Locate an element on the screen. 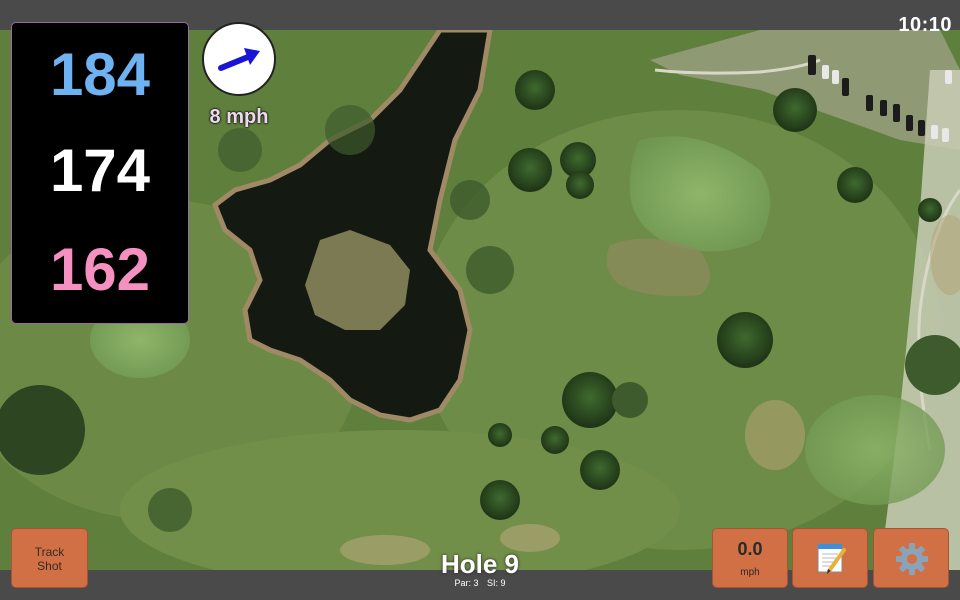 The image size is (960, 600). hole-stroke-index: SI: 9 is located at coordinates (496, 583).